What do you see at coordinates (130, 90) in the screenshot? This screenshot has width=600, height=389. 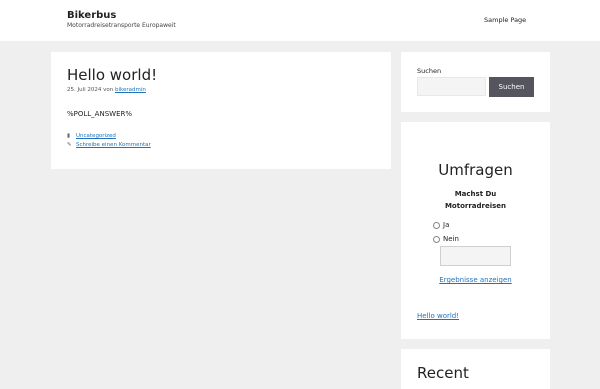 I see `post-author-link: bikeradmin` at bounding box center [130, 90].